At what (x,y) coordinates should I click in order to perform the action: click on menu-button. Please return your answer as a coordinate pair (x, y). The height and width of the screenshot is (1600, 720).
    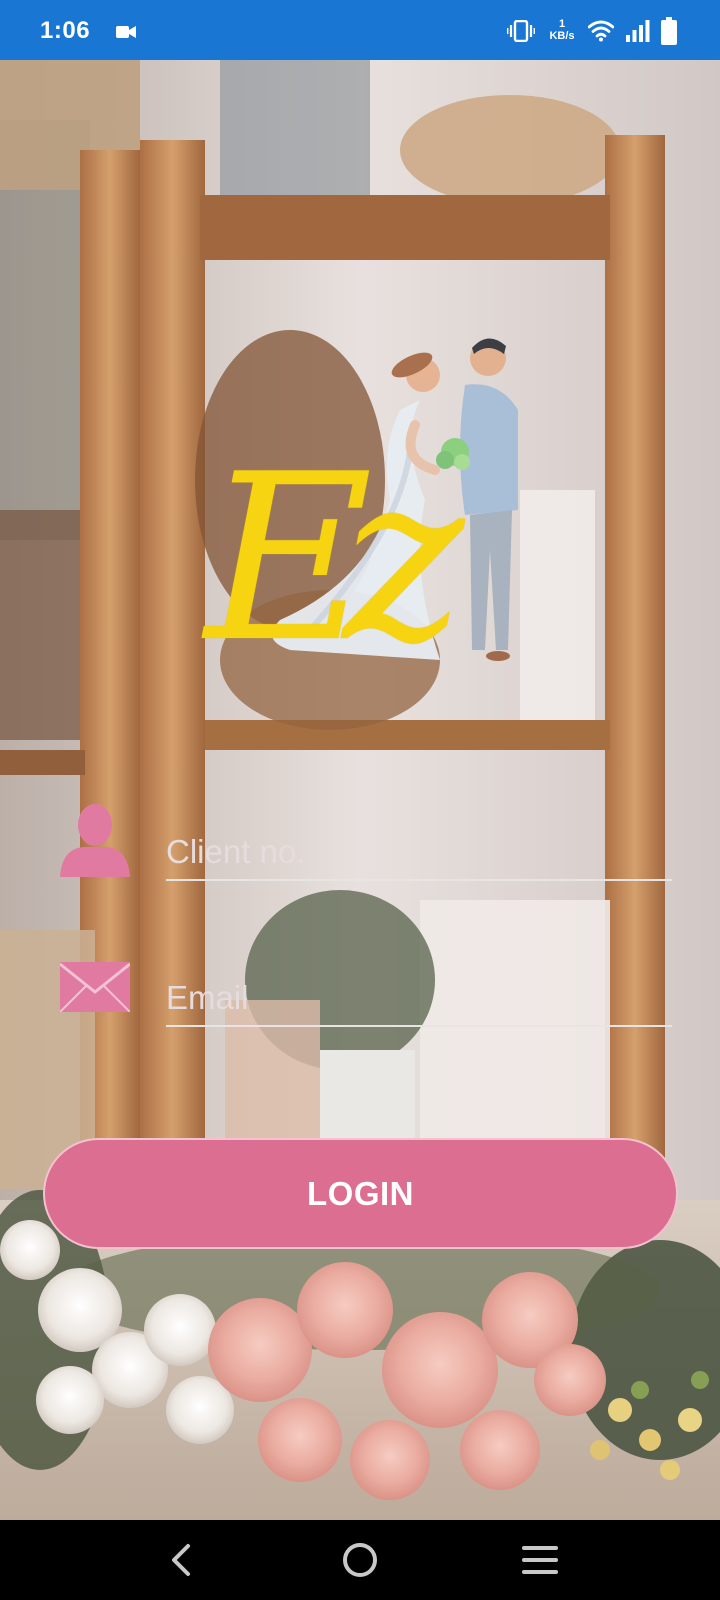
    Looking at the image, I should click on (540, 1560).